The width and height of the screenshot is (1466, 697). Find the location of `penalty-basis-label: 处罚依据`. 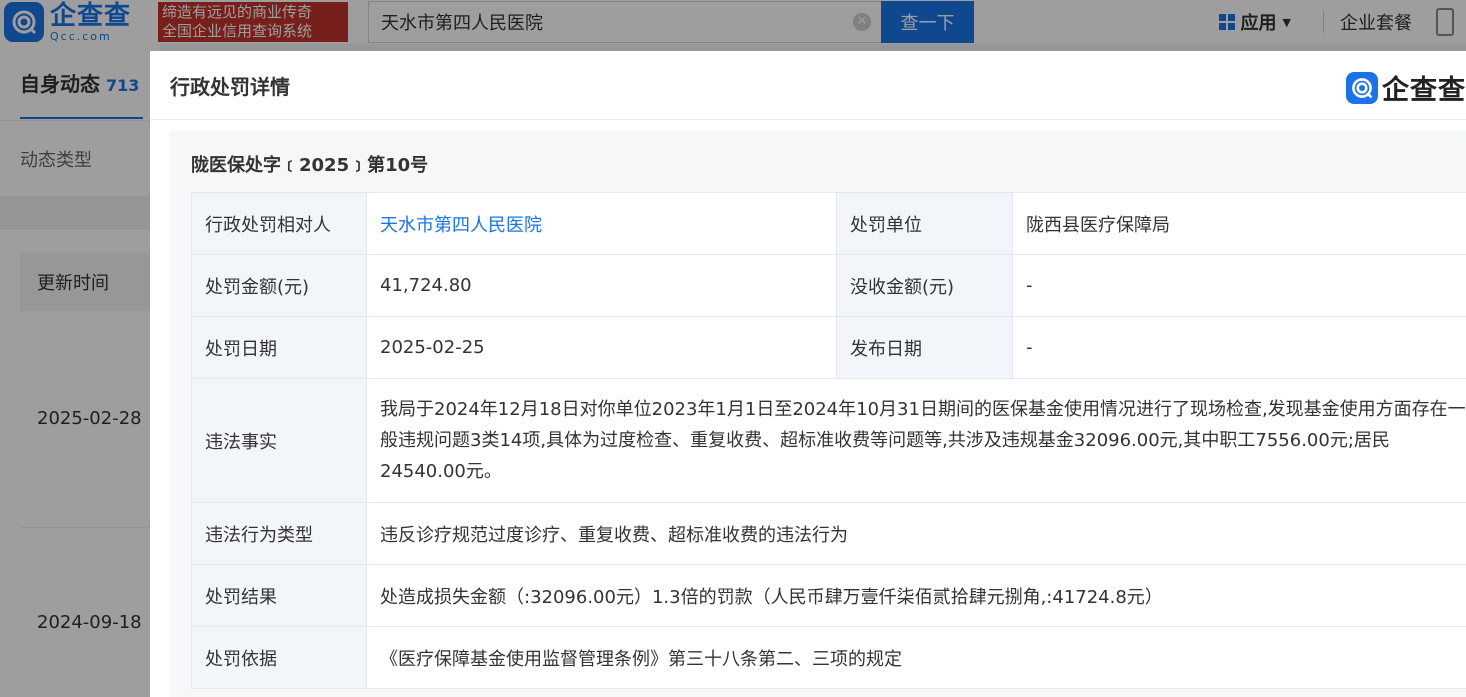

penalty-basis-label: 处罚依据 is located at coordinates (279, 657).